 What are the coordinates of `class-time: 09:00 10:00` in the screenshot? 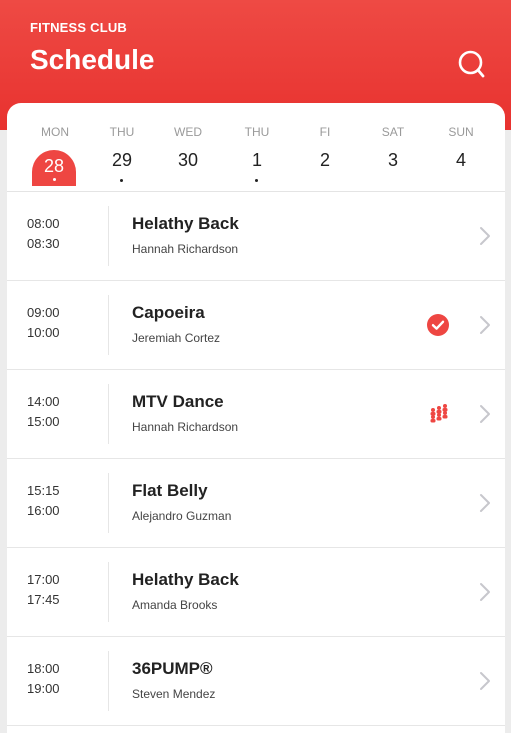 It's located at (57, 323).